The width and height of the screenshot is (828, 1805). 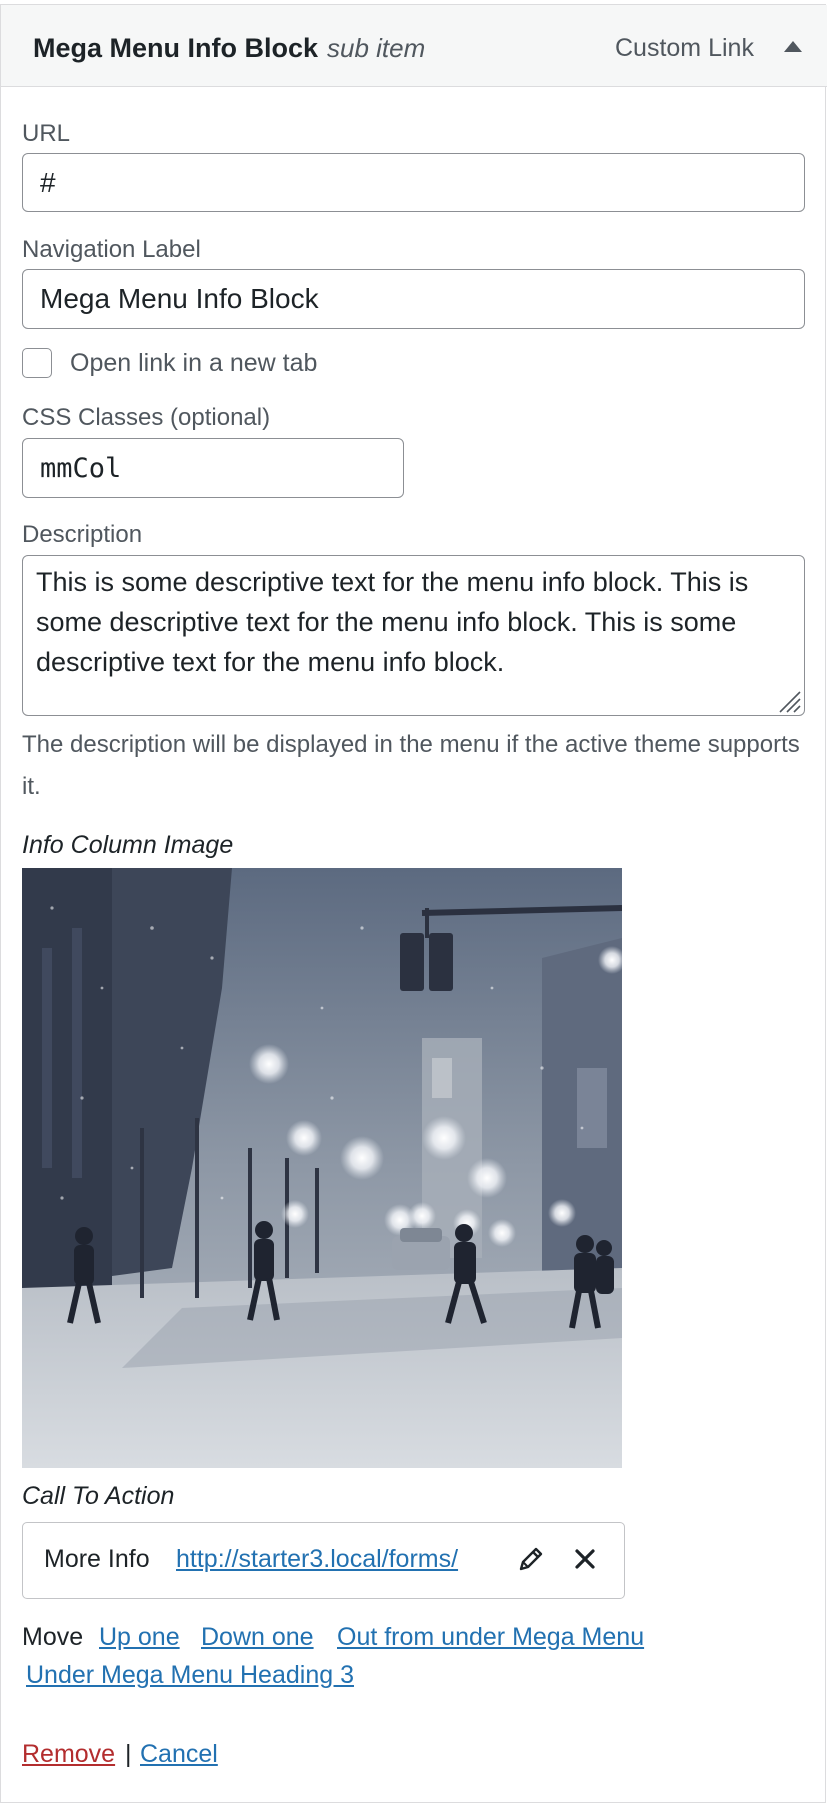 What do you see at coordinates (413, 182) in the screenshot?
I see `url-input` at bounding box center [413, 182].